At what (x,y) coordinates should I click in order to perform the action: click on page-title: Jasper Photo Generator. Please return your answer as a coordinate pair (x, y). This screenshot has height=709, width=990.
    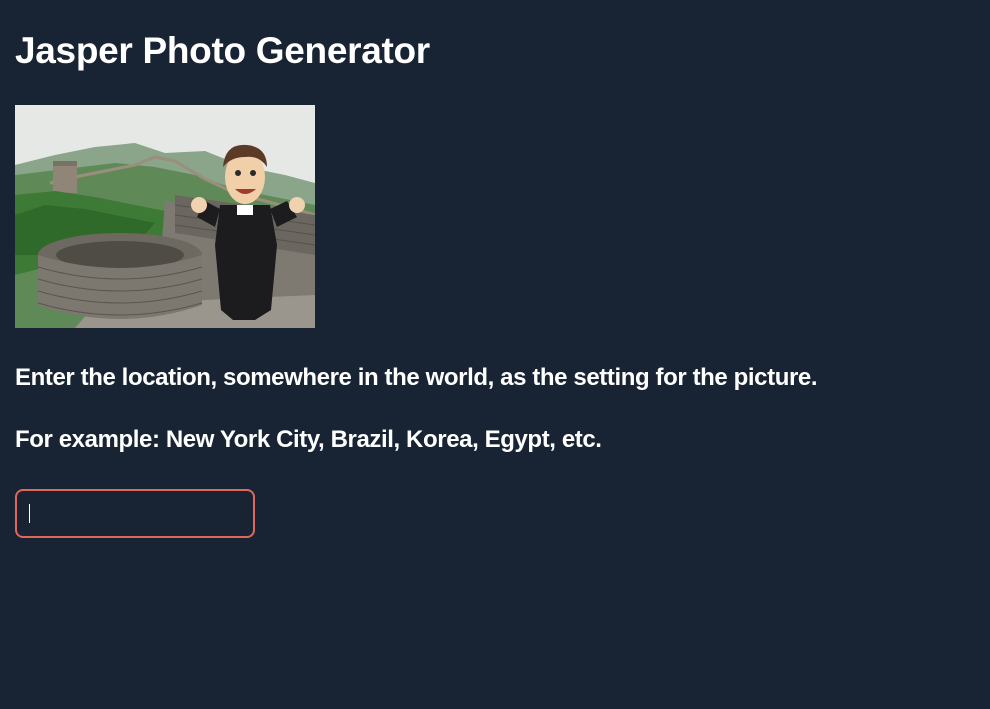
    Looking at the image, I should click on (222, 50).